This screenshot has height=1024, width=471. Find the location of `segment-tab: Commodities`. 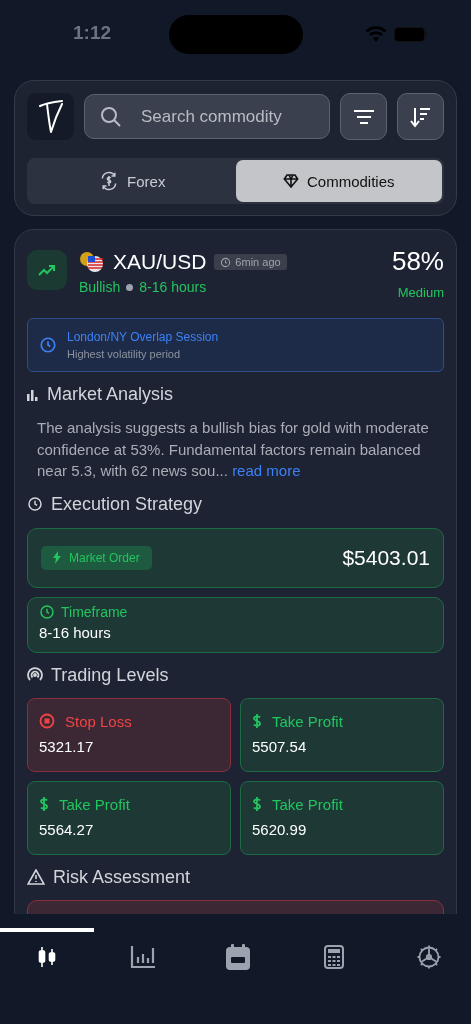

segment-tab: Commodities is located at coordinates (338, 181).